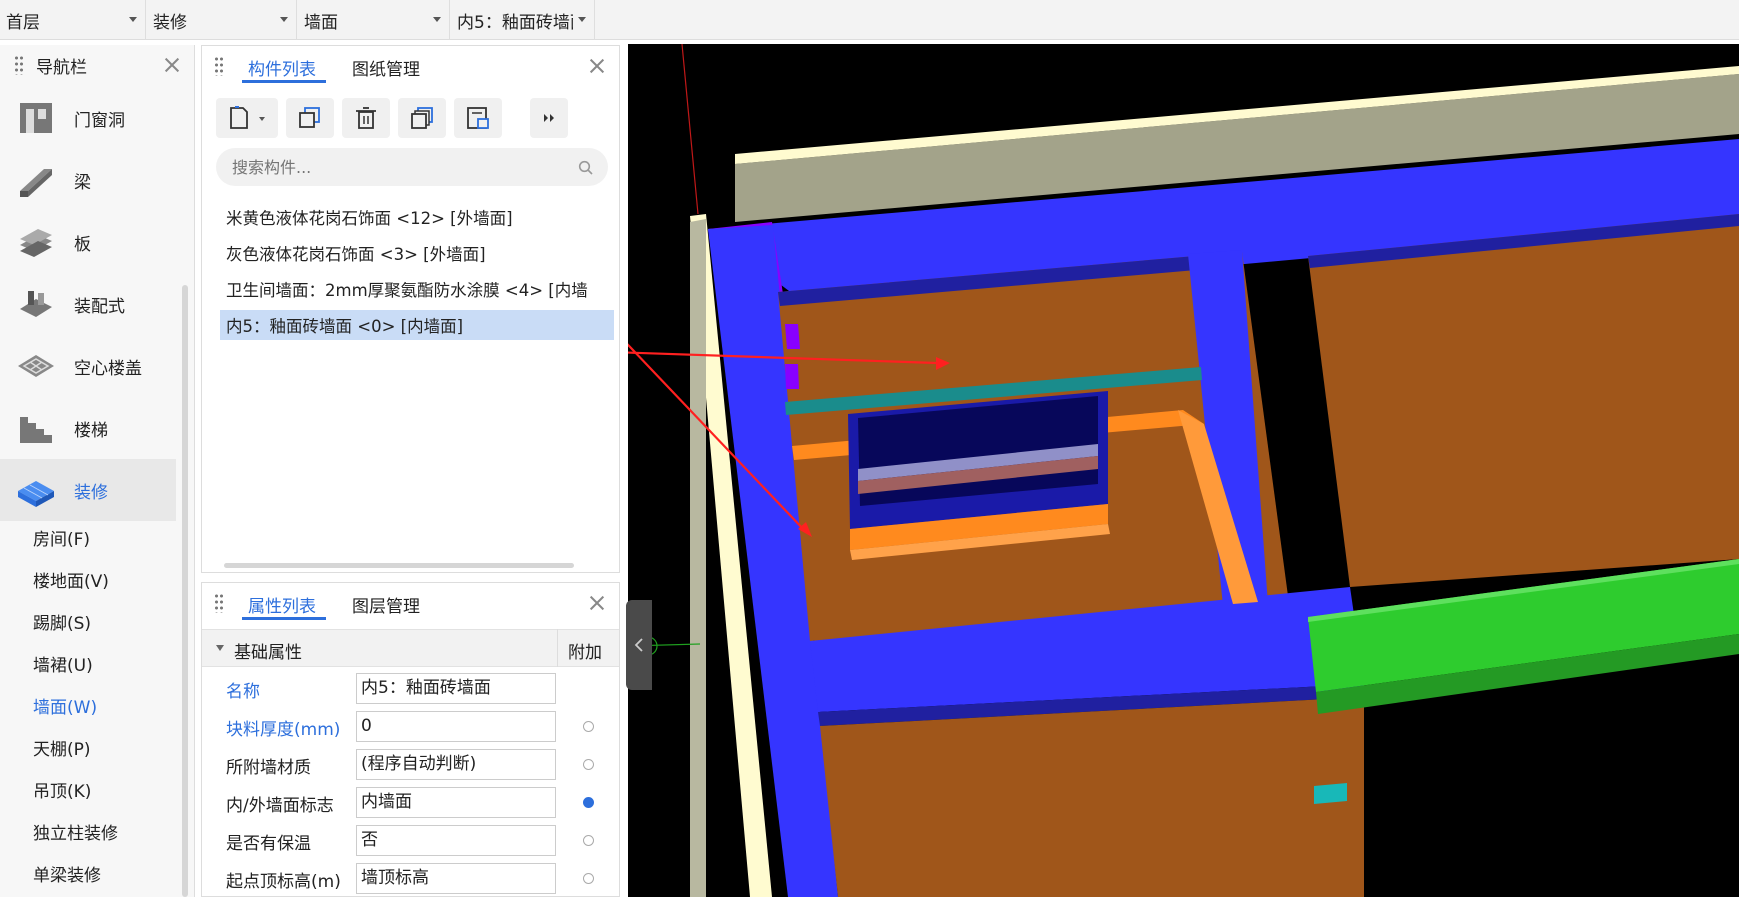 This screenshot has width=1739, height=897. I want to click on panel-collapse-handle, so click(639, 645).